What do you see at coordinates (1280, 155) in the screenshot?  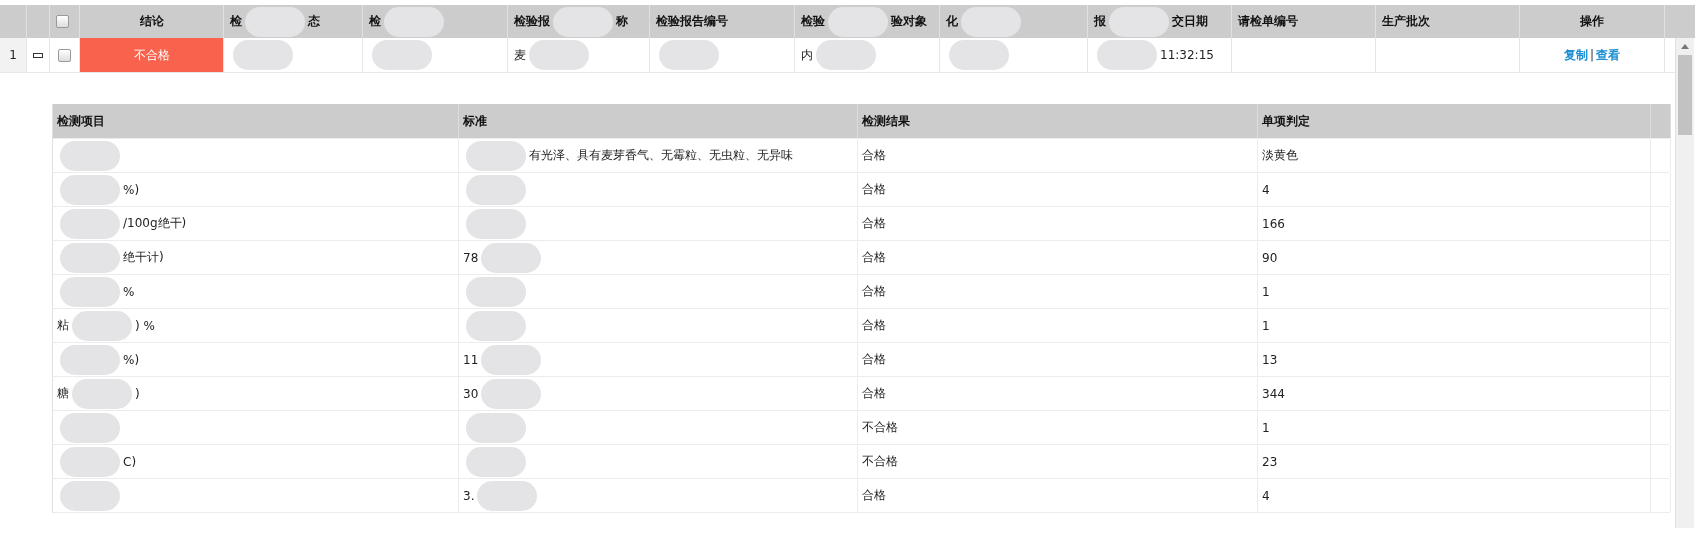 I see `cell-text: 淡黄色` at bounding box center [1280, 155].